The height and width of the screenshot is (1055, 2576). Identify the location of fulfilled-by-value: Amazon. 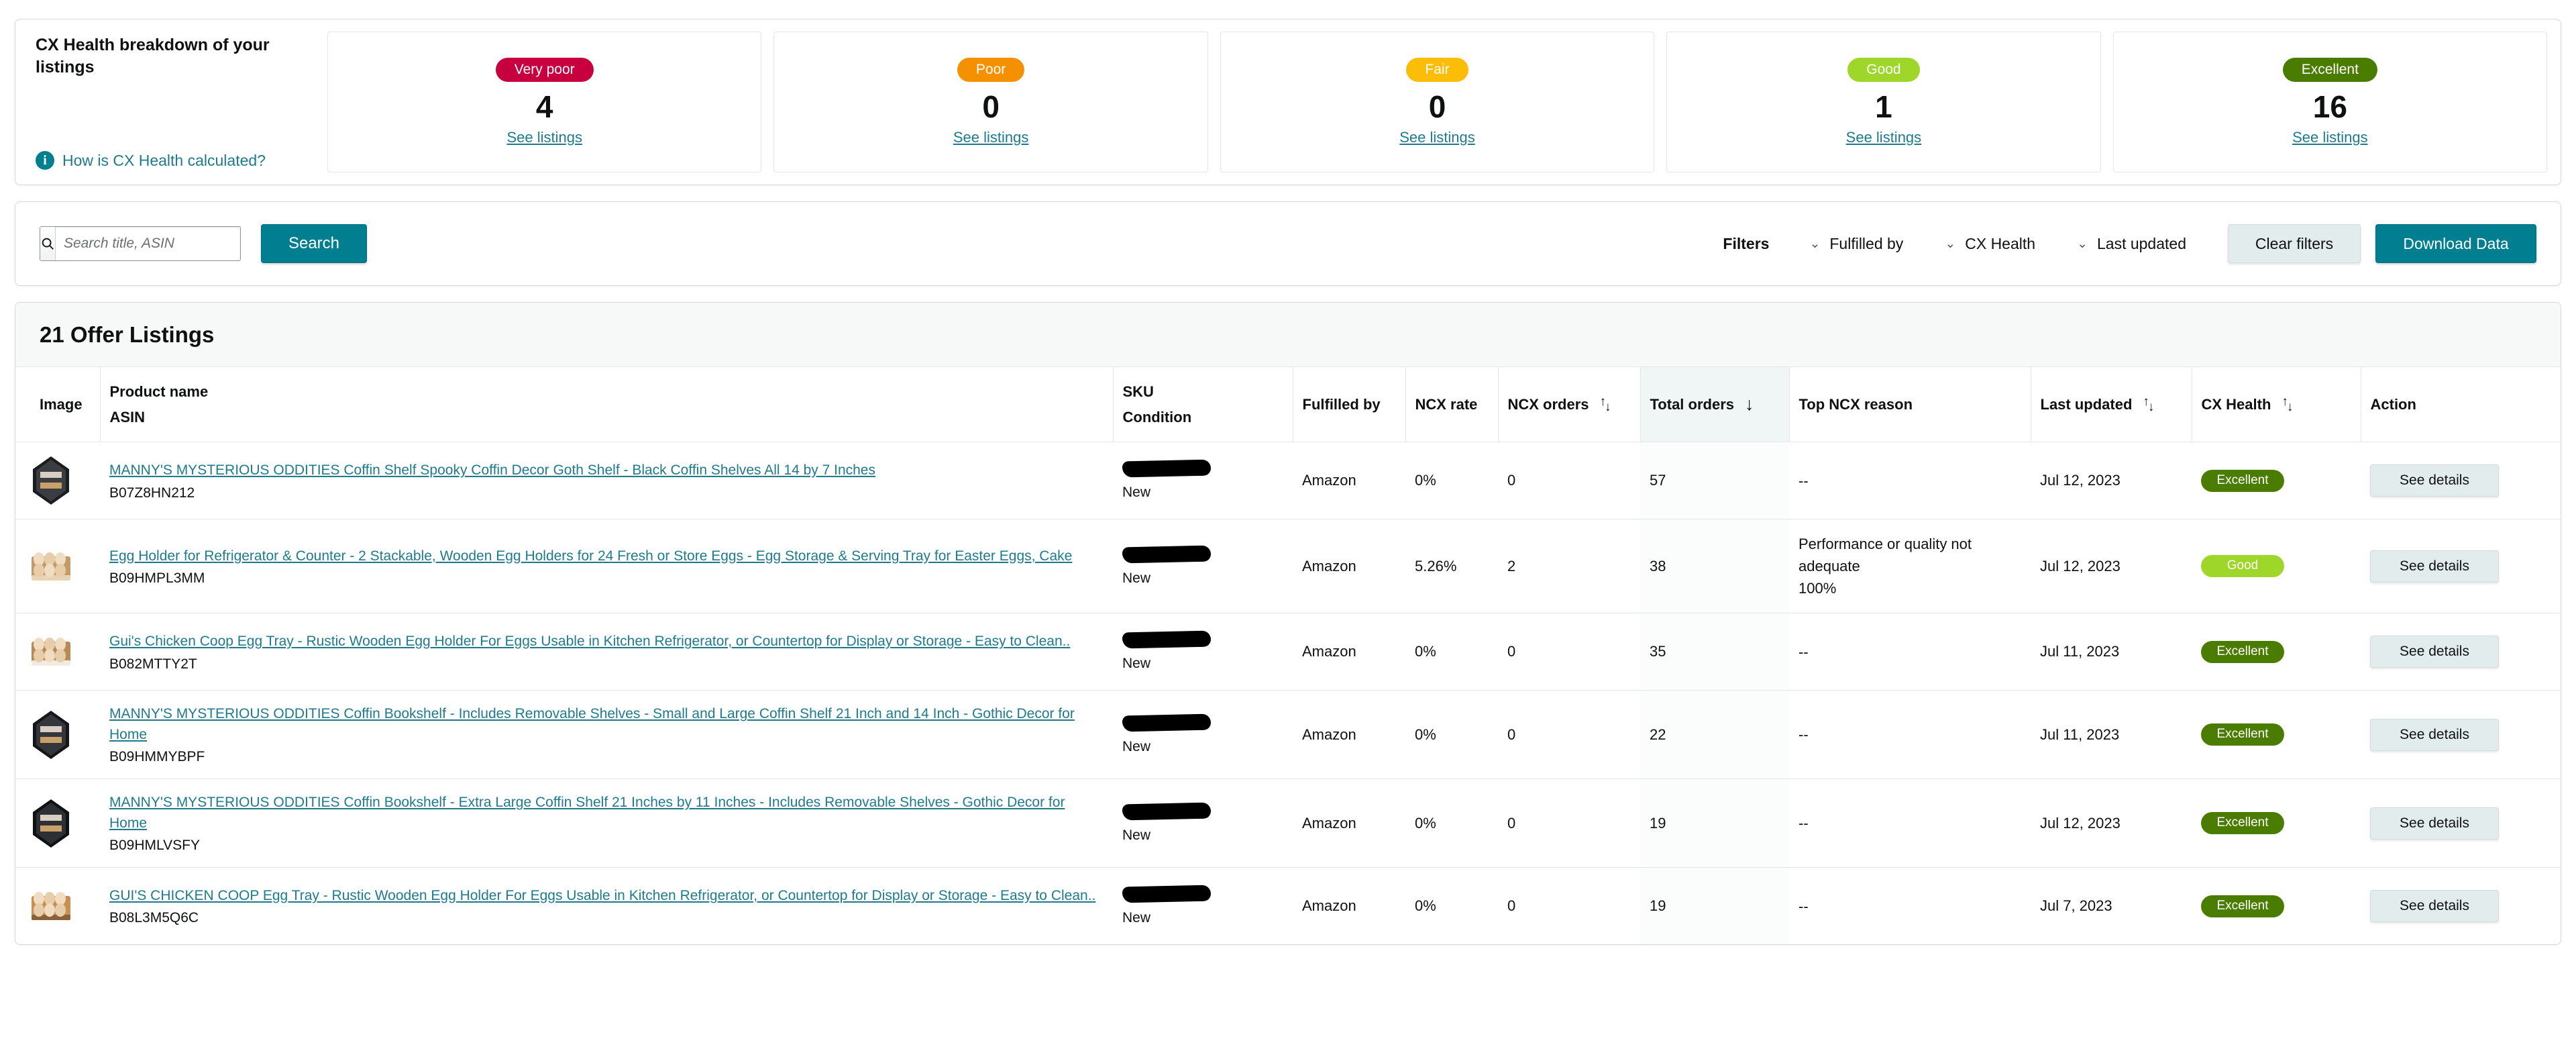
(1329, 565).